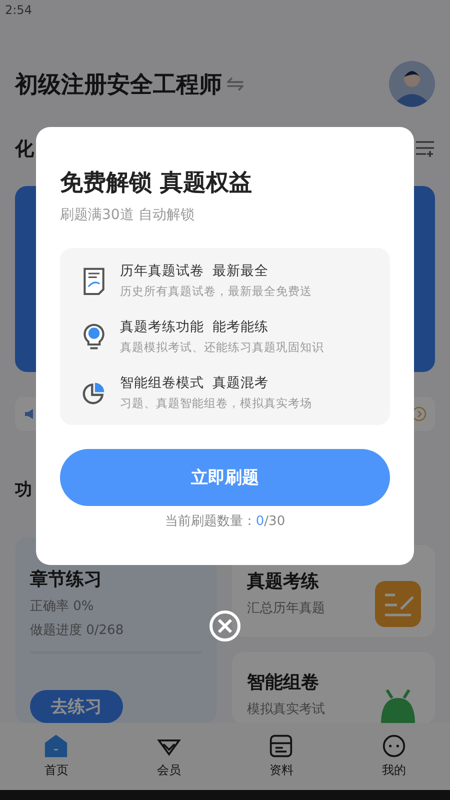 The width and height of the screenshot is (450, 800). Describe the element at coordinates (77, 630) in the screenshot. I see `progress-text: 做题进度 0/268` at that location.